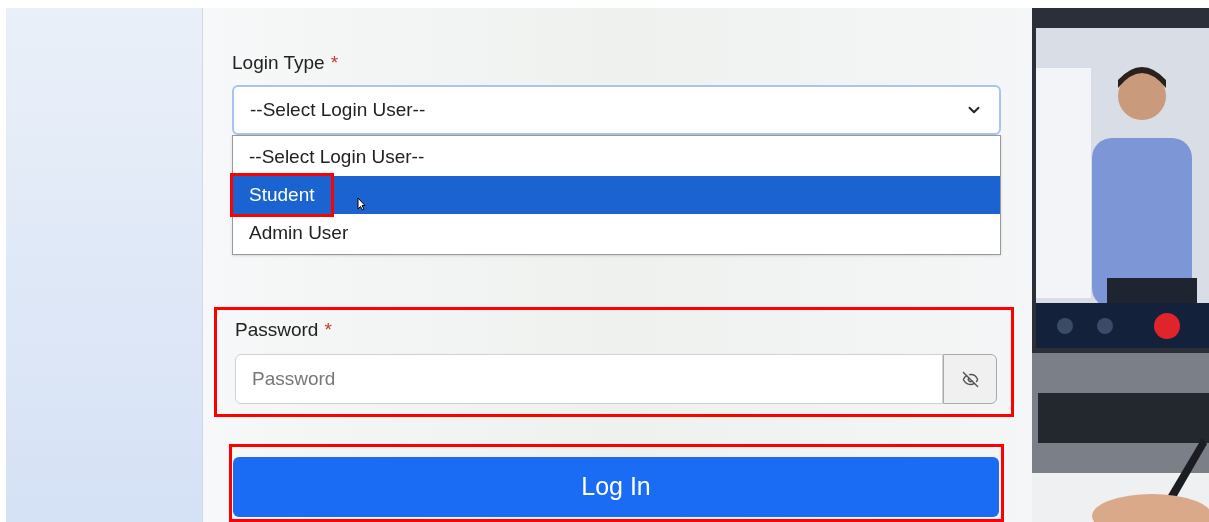 This screenshot has height=522, width=1209. I want to click on dropdown-option: Admin User, so click(616, 233).